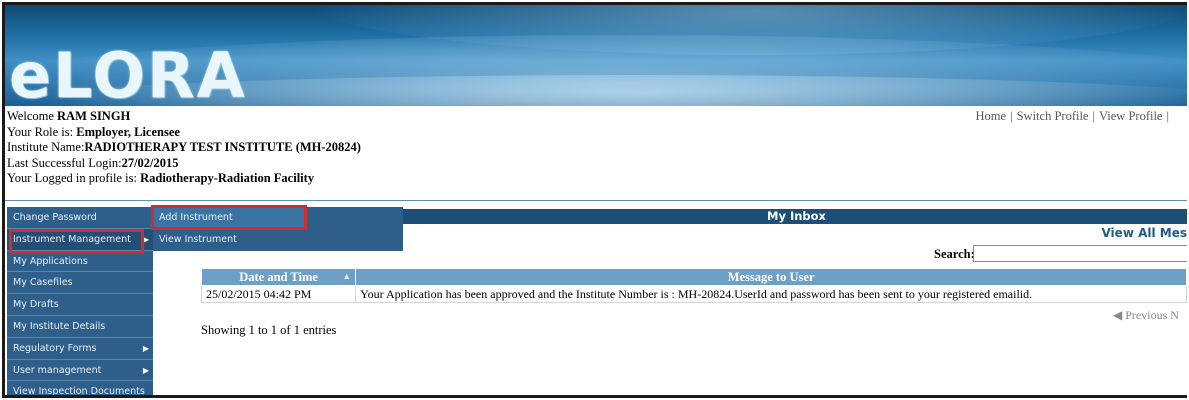 This screenshot has width=1189, height=400. What do you see at coordinates (347, 276) in the screenshot?
I see `sort-icon: ▲︎` at bounding box center [347, 276].